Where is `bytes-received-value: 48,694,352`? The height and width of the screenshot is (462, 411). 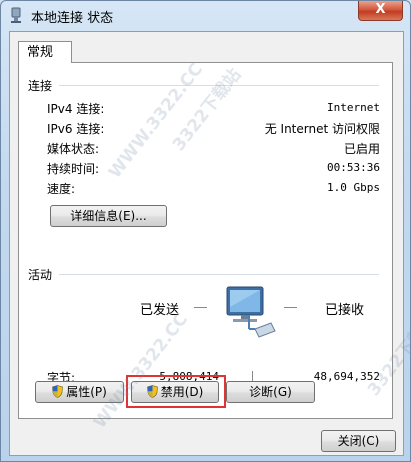 bytes-received-value: 48,694,352 is located at coordinates (346, 376).